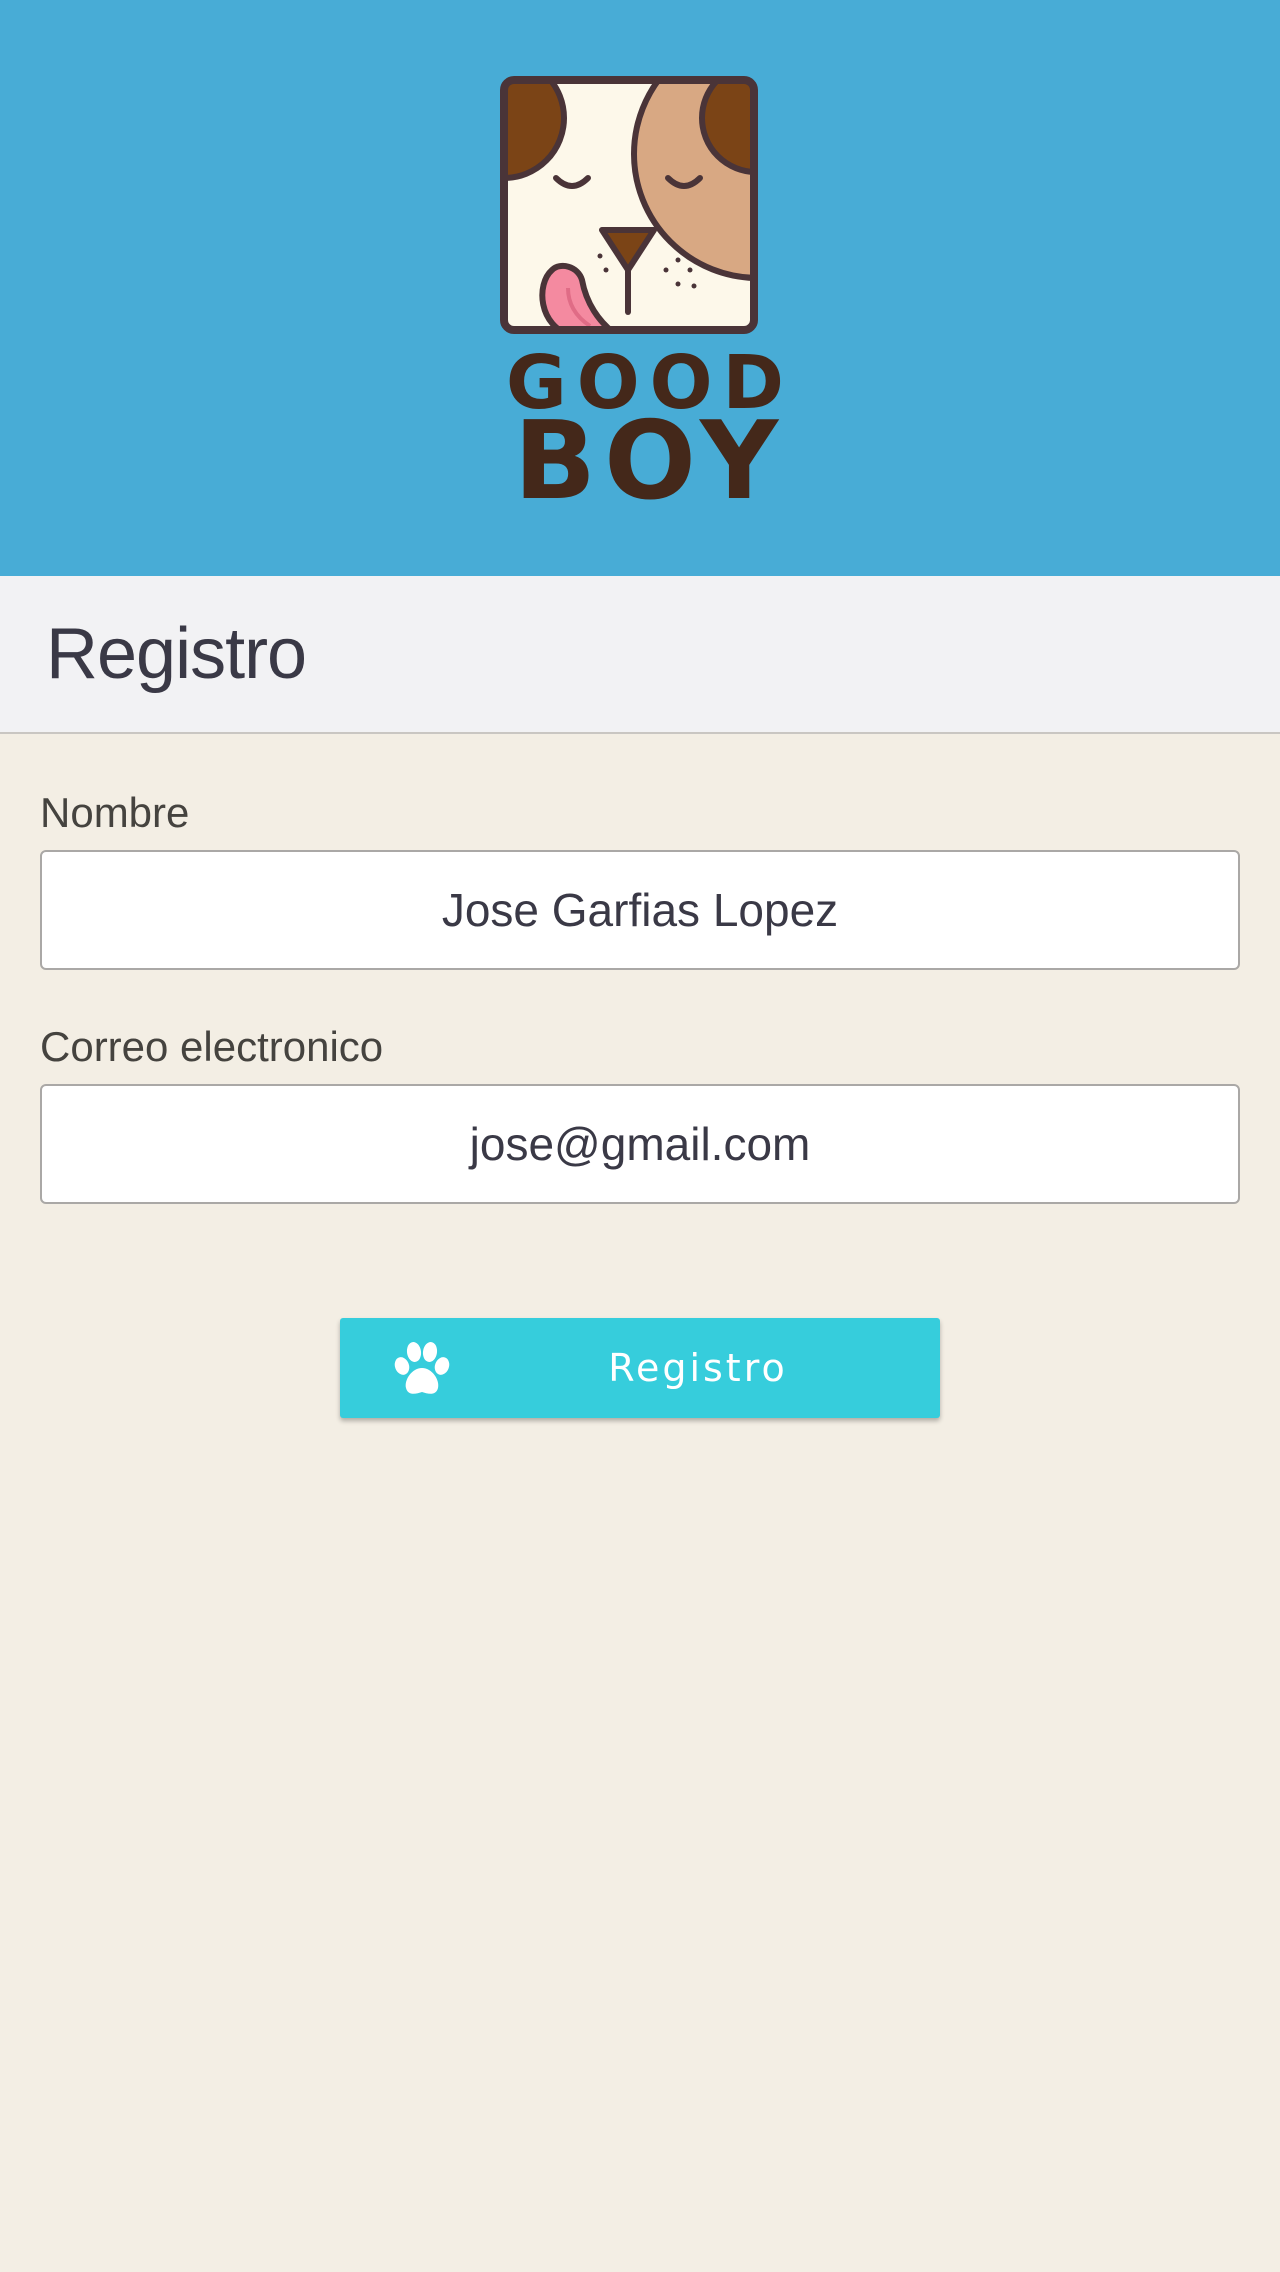 This screenshot has width=1280, height=2272. Describe the element at coordinates (640, 1144) in the screenshot. I see `email-input` at that location.